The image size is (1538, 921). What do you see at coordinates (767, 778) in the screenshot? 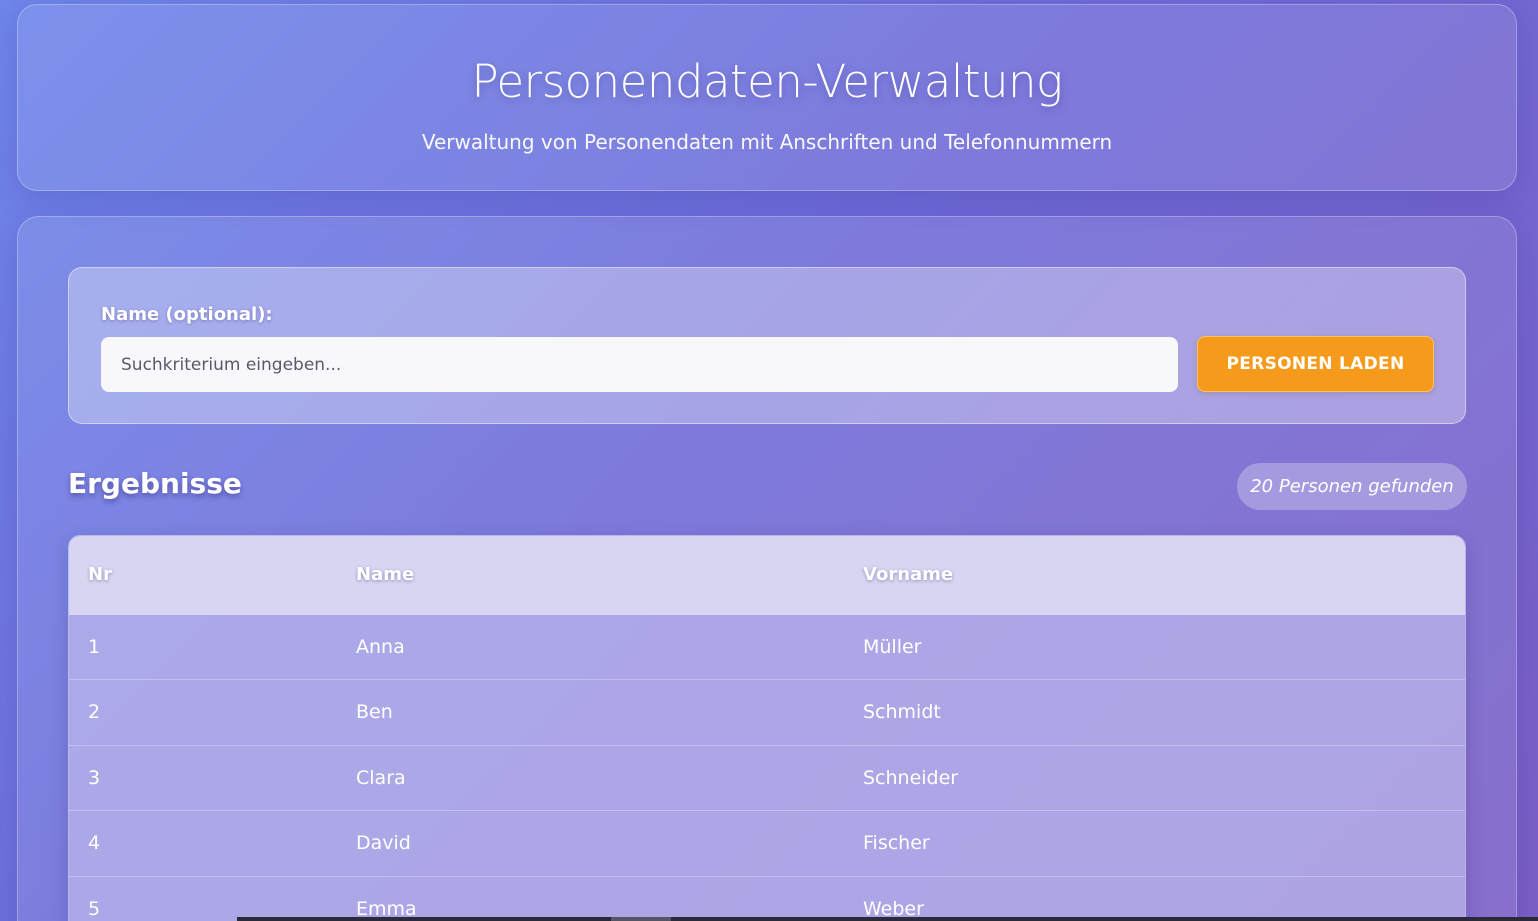
I see `table-row: 3 Clara Schneider` at bounding box center [767, 778].